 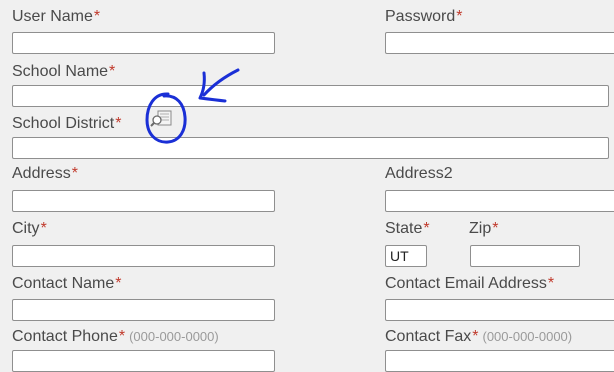 What do you see at coordinates (406, 256) in the screenshot?
I see `state-input` at bounding box center [406, 256].